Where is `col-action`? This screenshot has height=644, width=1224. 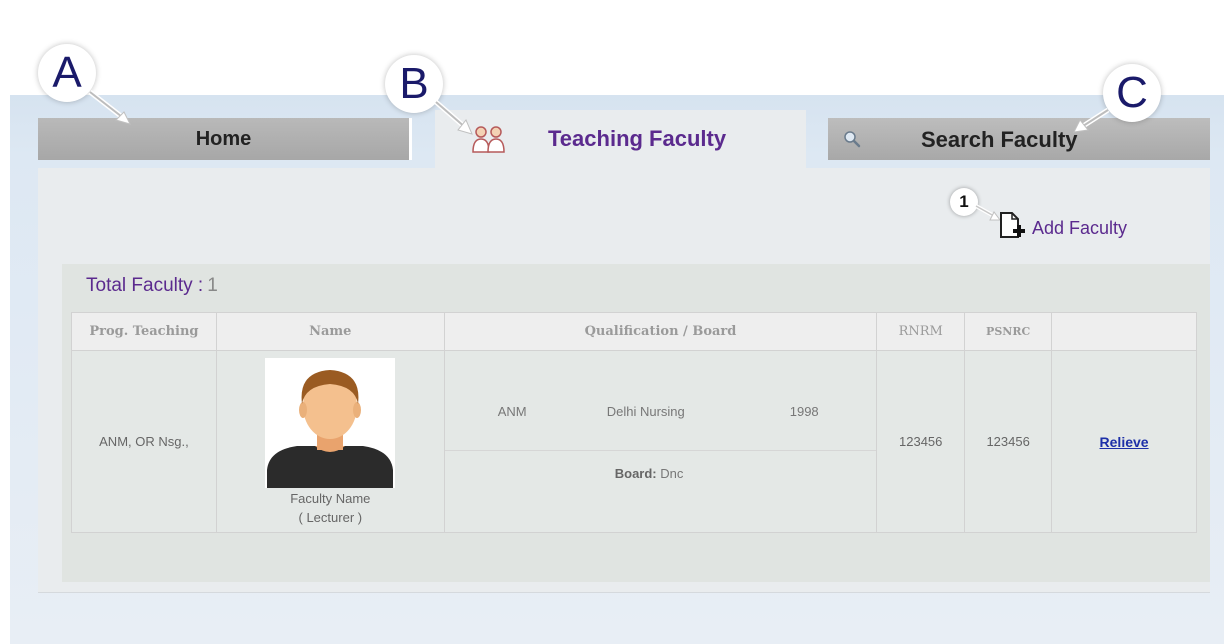
col-action is located at coordinates (1124, 331).